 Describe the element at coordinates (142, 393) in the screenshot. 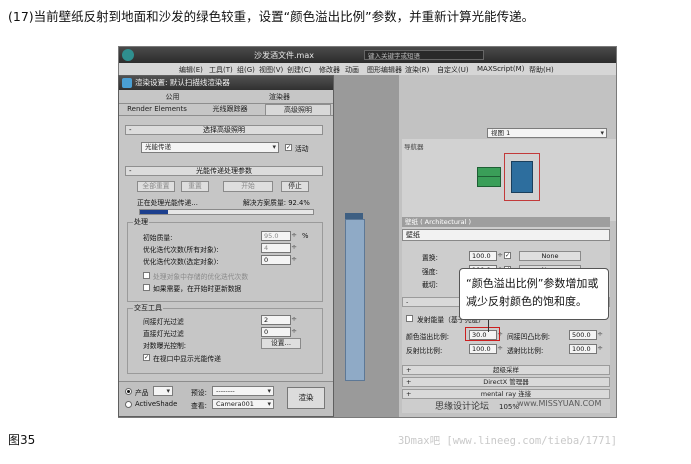

I see `mode-product-label: 产品` at that location.